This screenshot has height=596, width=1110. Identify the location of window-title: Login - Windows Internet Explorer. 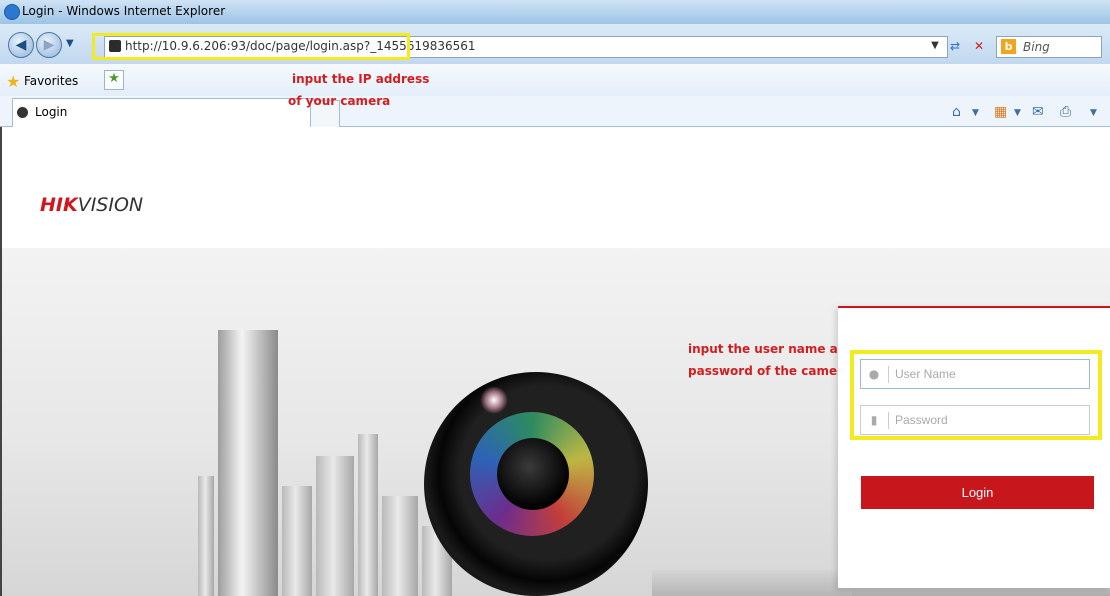
(124, 11).